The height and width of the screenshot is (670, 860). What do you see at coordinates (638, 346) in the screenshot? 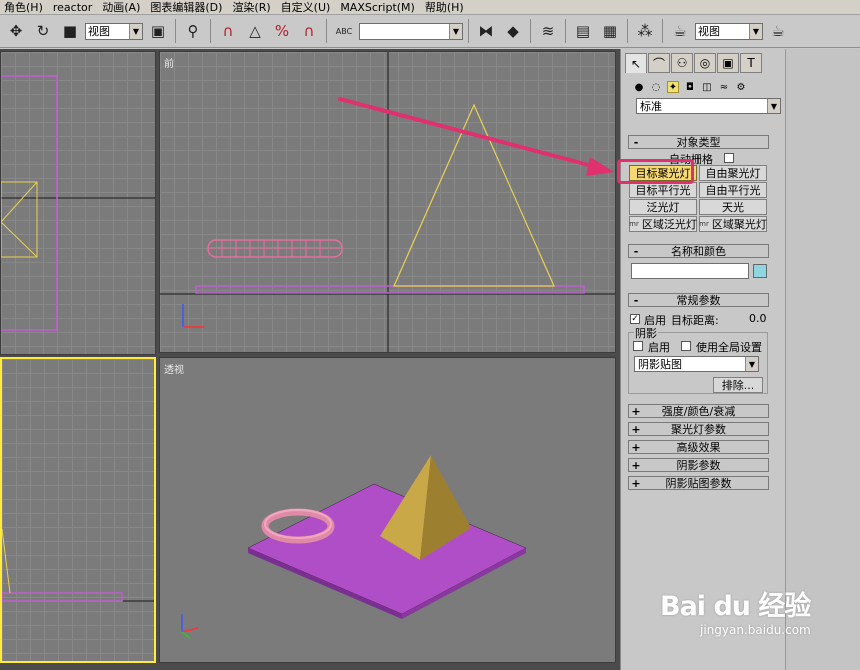
I see `shadow-enable-checkbox` at bounding box center [638, 346].